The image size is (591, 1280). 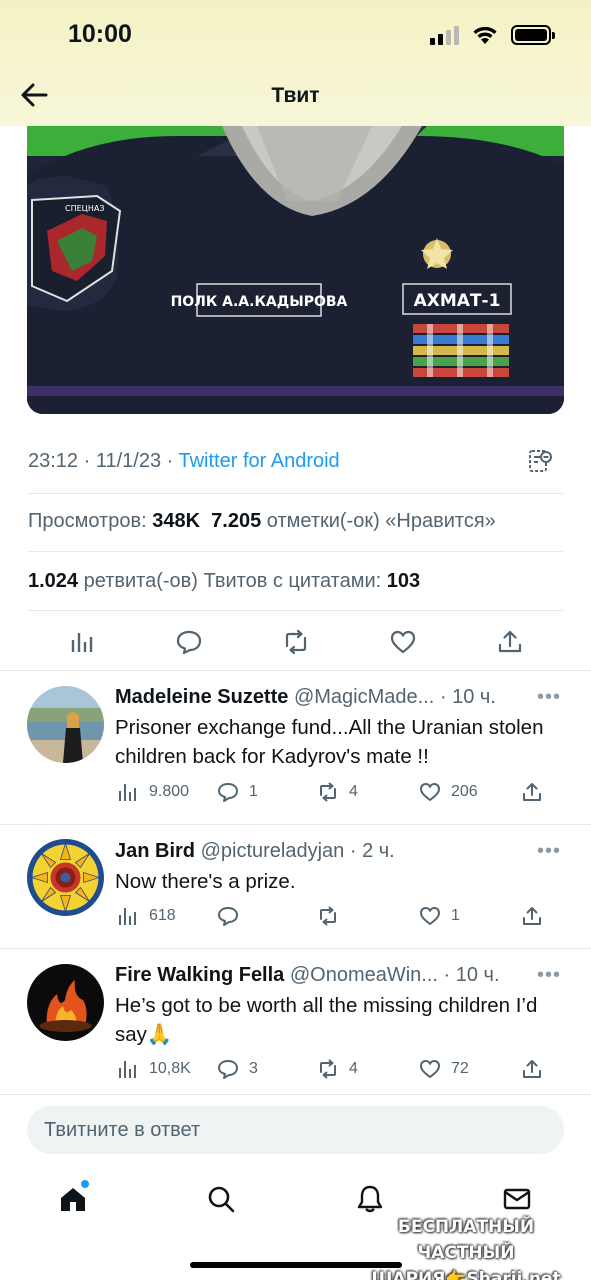 I want to click on reply-author-name: Jan Bird, so click(x=155, y=851).